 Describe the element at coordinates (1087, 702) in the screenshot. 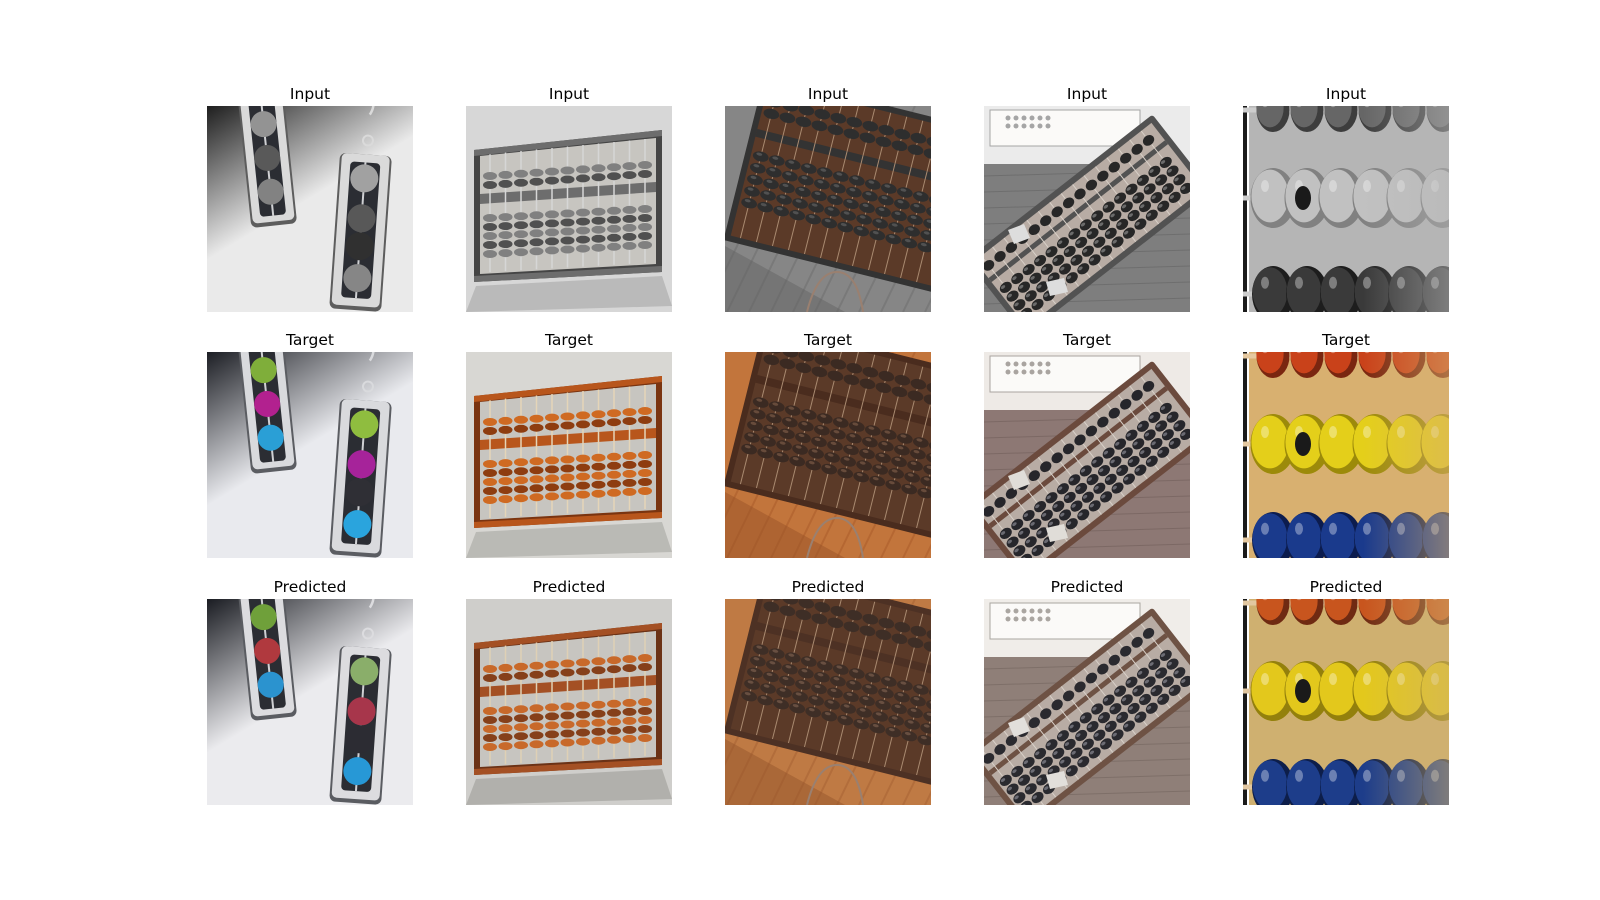

I see `desk-abacus-image-predicted` at that location.